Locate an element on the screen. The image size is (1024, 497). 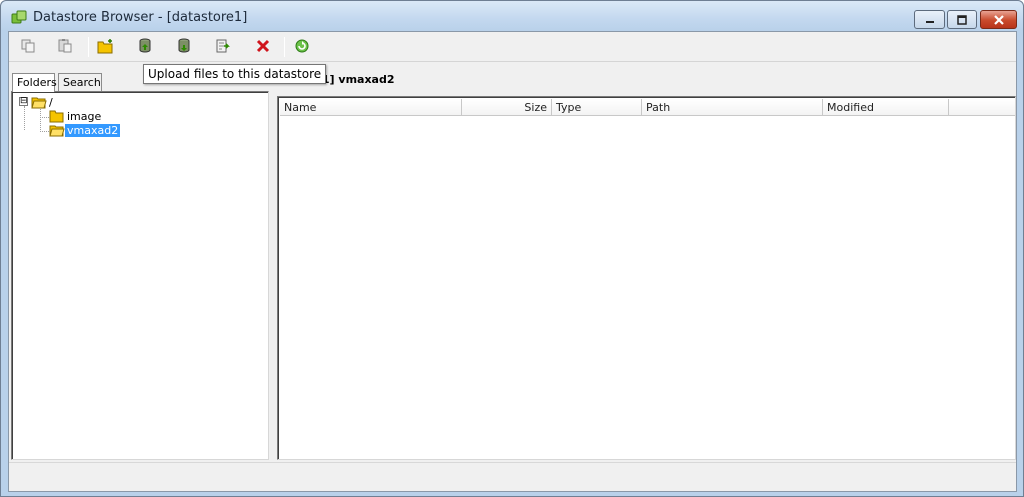
paste-button is located at coordinates (65, 46).